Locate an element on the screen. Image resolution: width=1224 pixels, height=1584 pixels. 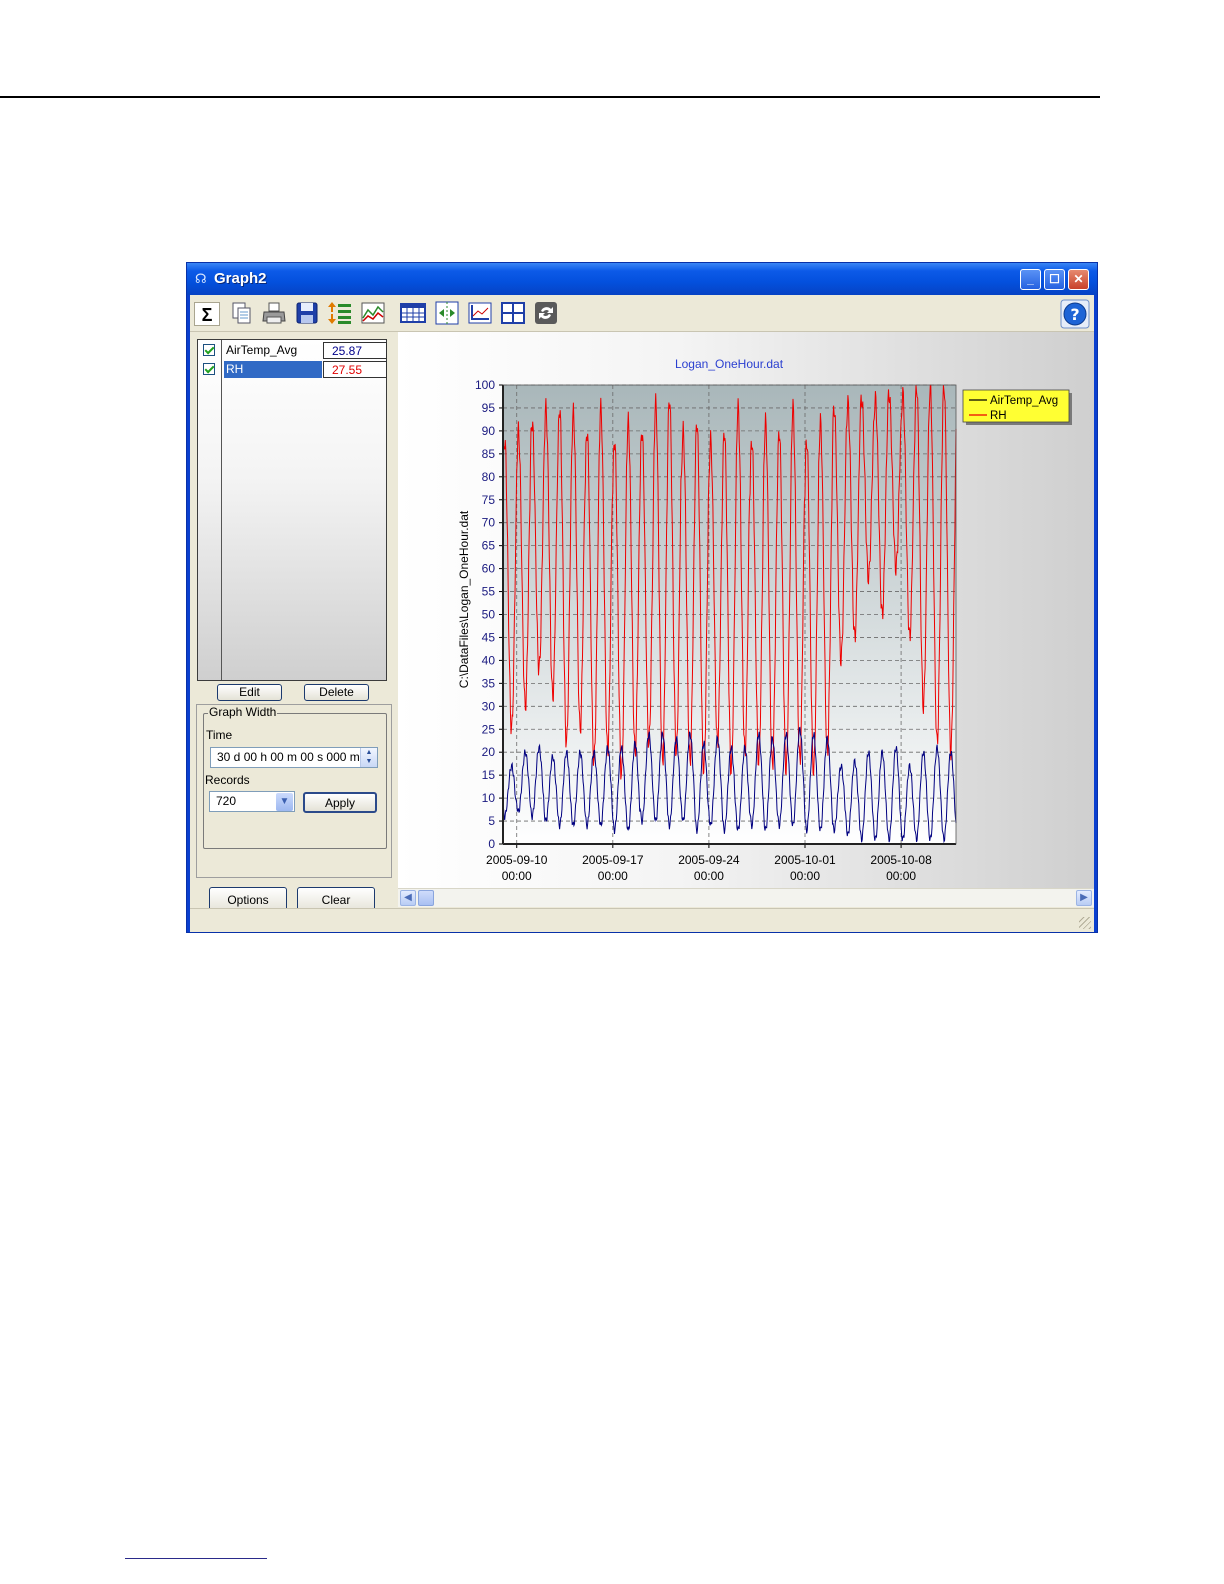
y-tick-label: 100 is located at coordinates (485, 385).